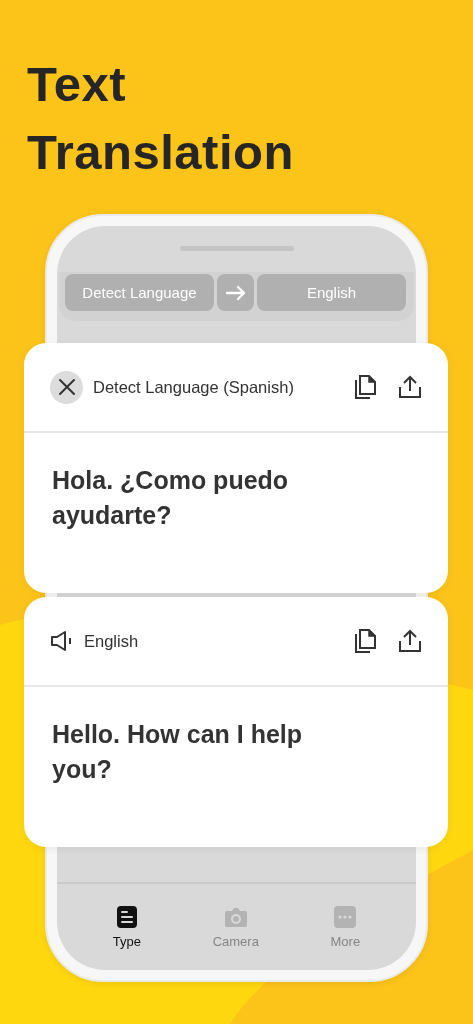 This screenshot has height=1024, width=473. I want to click on close-button, so click(66, 387).